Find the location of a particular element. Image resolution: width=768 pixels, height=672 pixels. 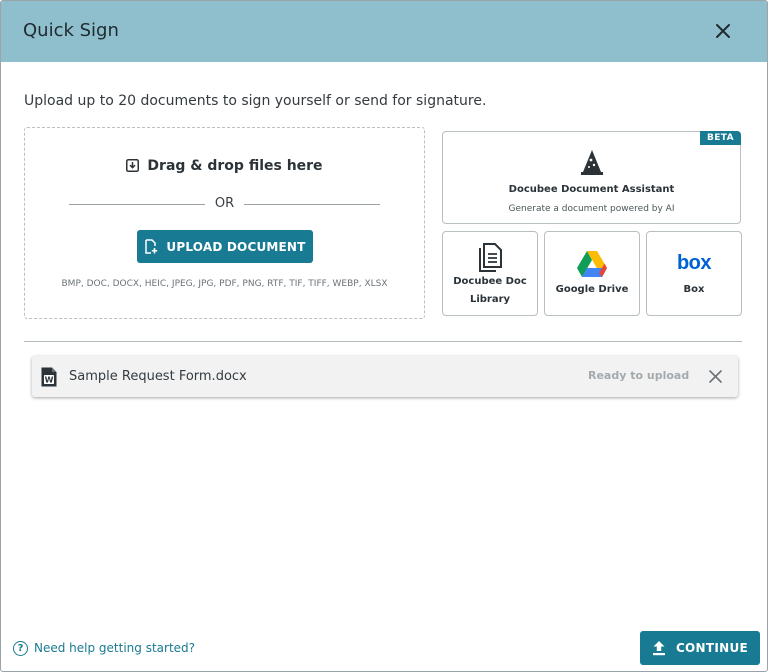

google-drive-icon is located at coordinates (592, 266).